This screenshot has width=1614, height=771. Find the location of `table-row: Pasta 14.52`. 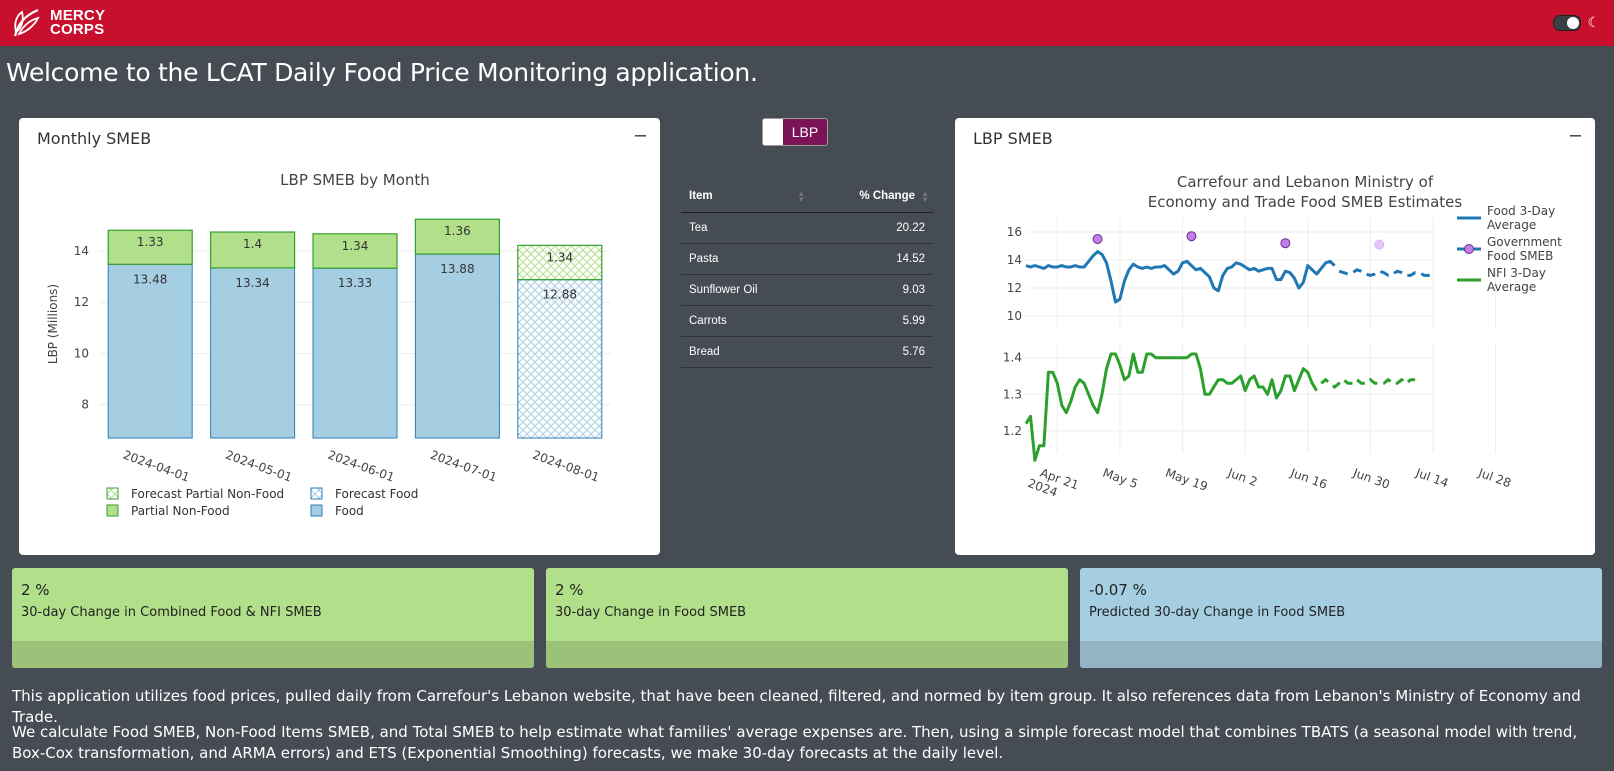

table-row: Pasta 14.52 is located at coordinates (807, 259).